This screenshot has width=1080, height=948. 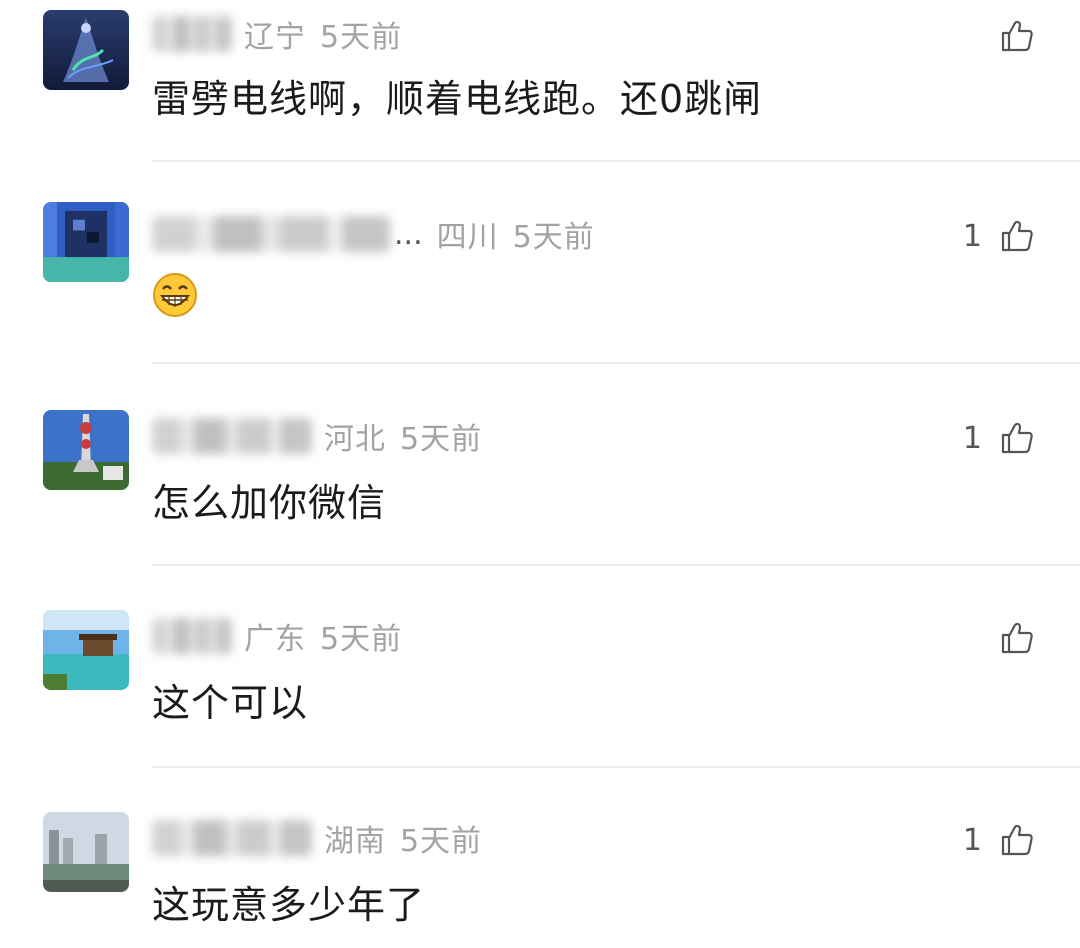 What do you see at coordinates (355, 439) in the screenshot?
I see `location-label: 河北` at bounding box center [355, 439].